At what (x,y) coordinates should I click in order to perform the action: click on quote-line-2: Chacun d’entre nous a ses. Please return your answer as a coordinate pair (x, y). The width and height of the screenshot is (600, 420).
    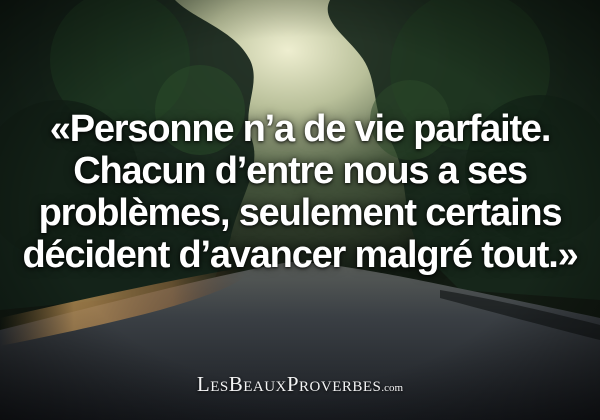
    Looking at the image, I should click on (300, 171).